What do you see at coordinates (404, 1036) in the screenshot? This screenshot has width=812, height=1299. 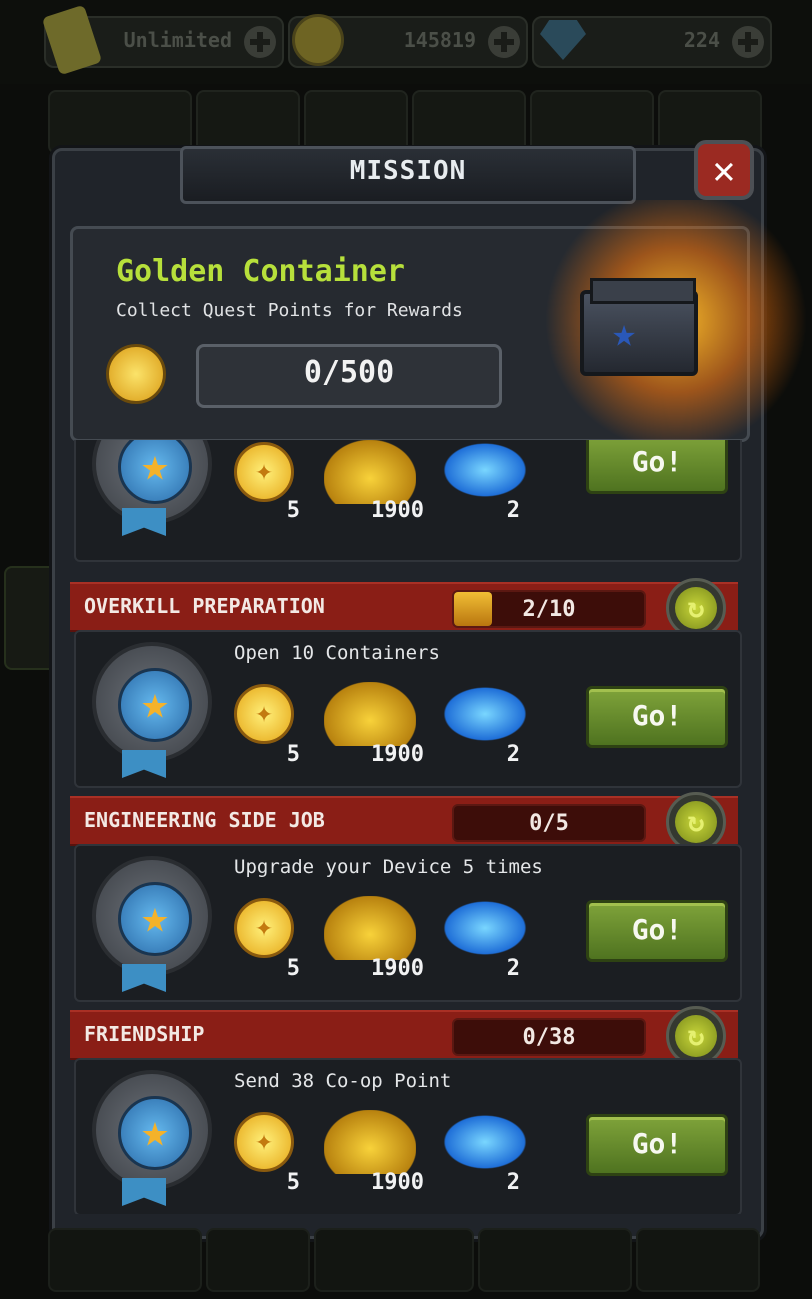 I see `mission-header: FRIENDSHIP 0/38 ↻` at bounding box center [404, 1036].